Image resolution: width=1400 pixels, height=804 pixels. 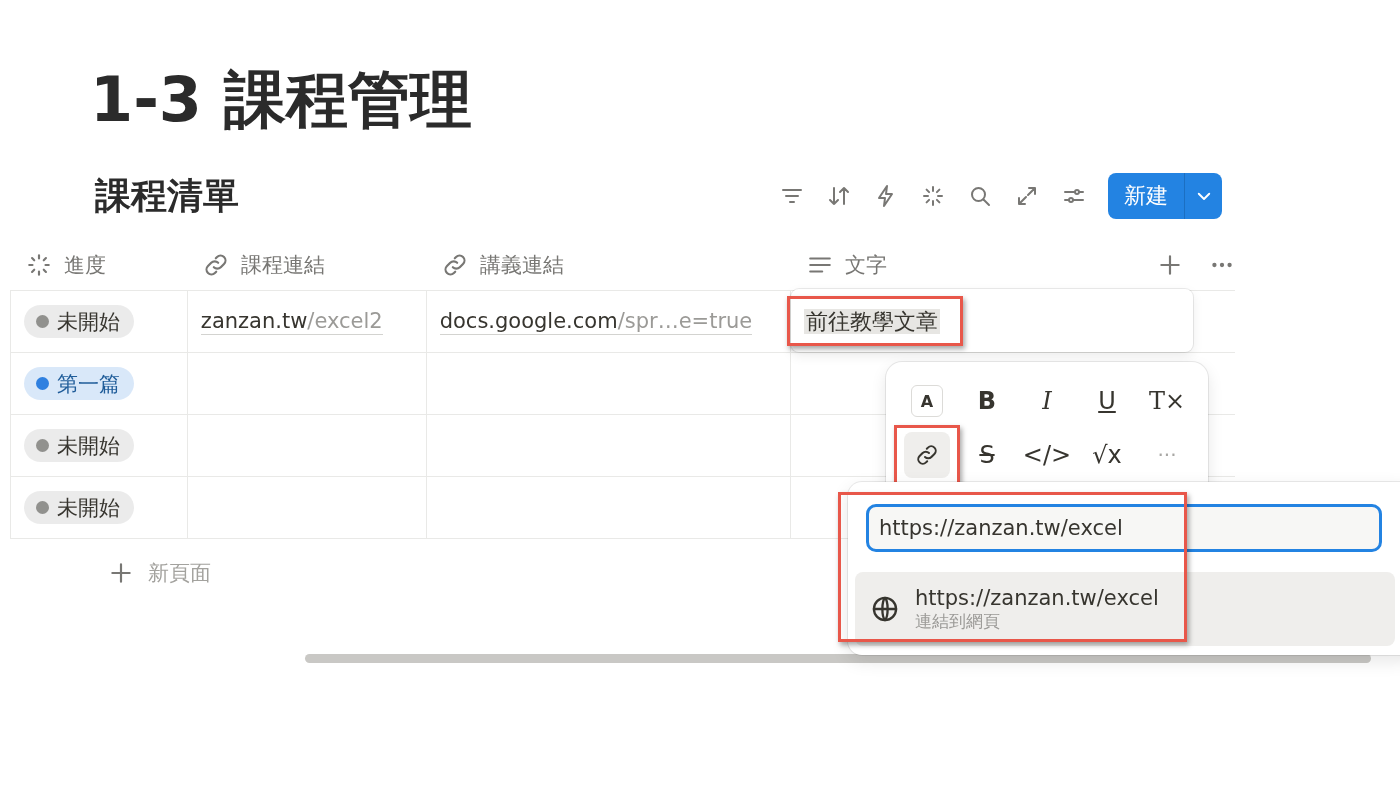 I want to click on underline-button: U, so click(x=1107, y=401).